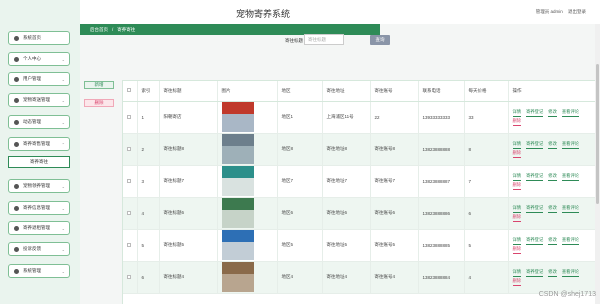 The image size is (600, 304). I want to click on sidebar-item-label: 系统首页, so click(32, 37).